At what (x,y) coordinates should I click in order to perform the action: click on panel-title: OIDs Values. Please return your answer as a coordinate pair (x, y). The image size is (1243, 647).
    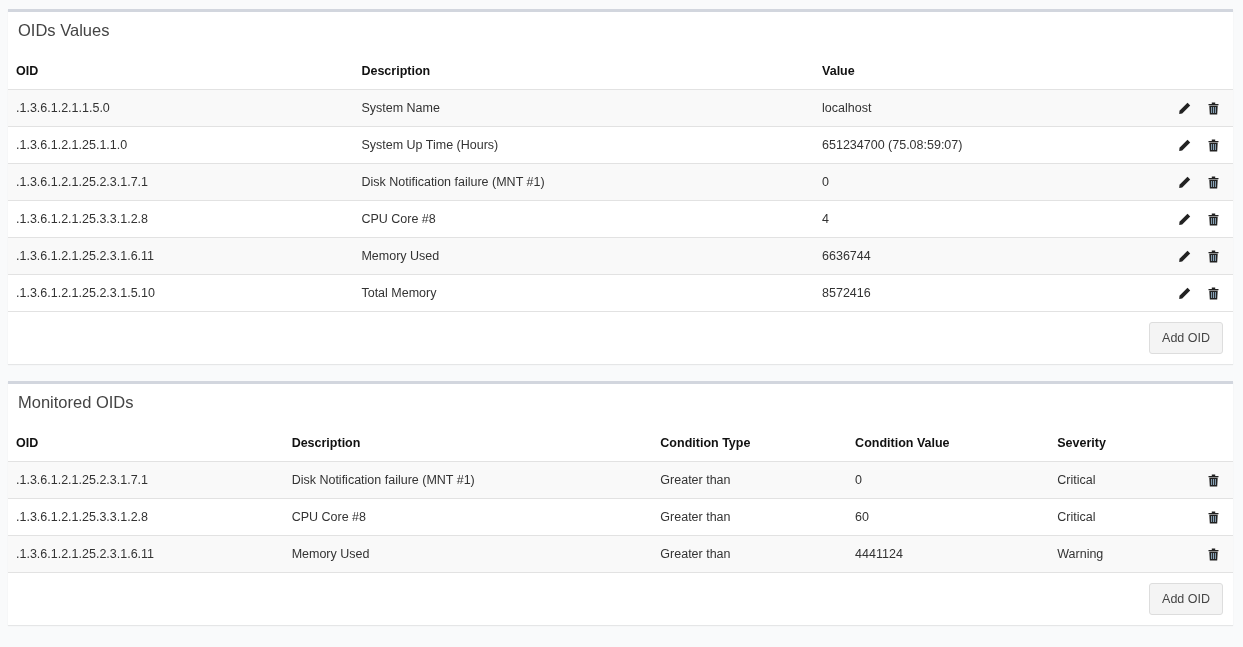
    Looking at the image, I should click on (64, 30).